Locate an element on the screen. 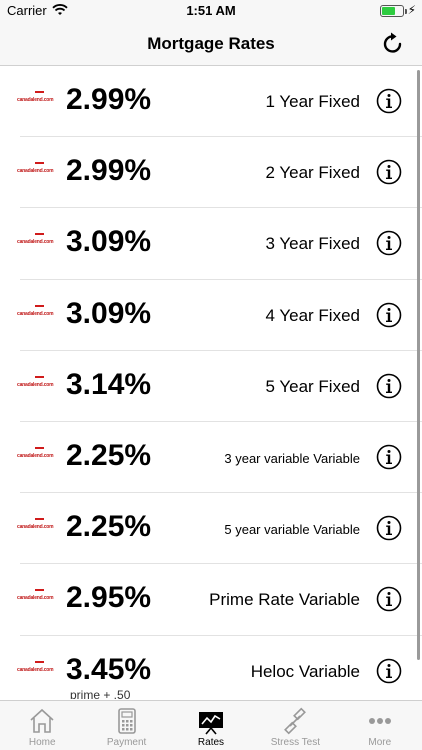  rate-value: 2.95% is located at coordinates (109, 598).